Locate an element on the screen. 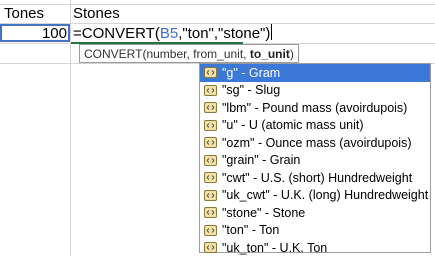 The width and height of the screenshot is (435, 257). unit-option: "stone" - Stone is located at coordinates (315, 213).